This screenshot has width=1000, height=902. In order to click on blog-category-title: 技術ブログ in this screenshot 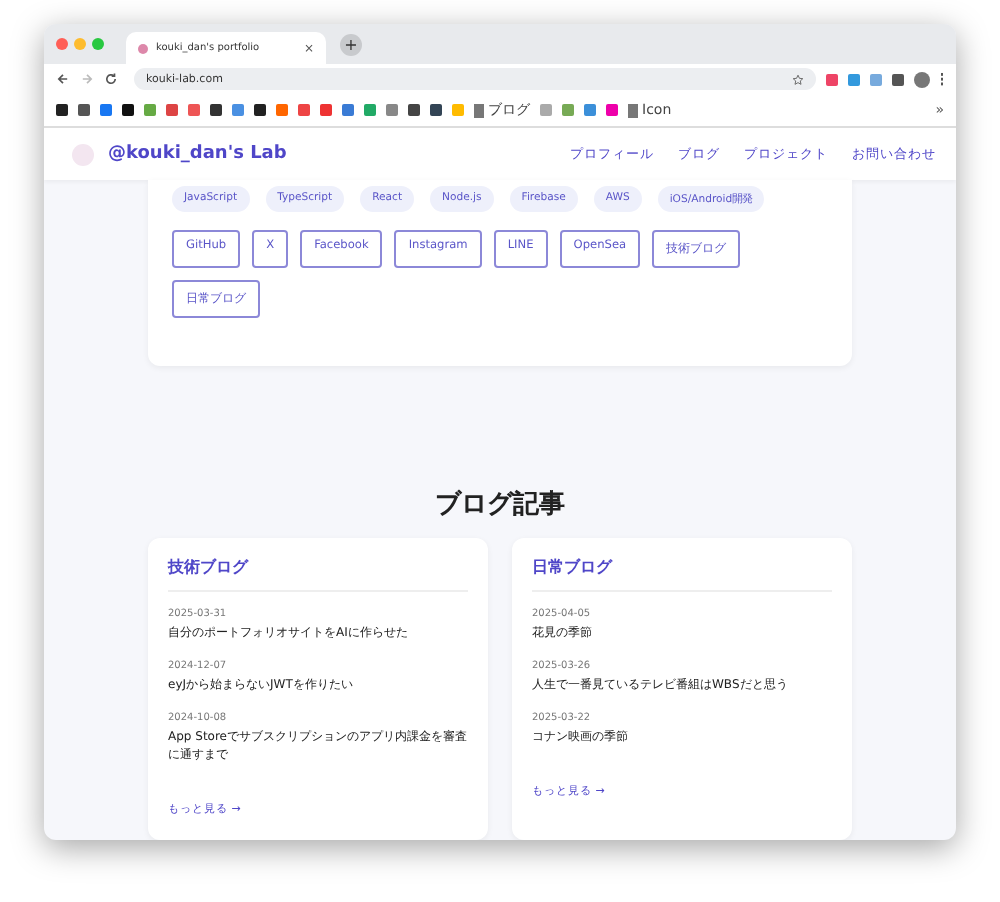, I will do `click(318, 574)`.